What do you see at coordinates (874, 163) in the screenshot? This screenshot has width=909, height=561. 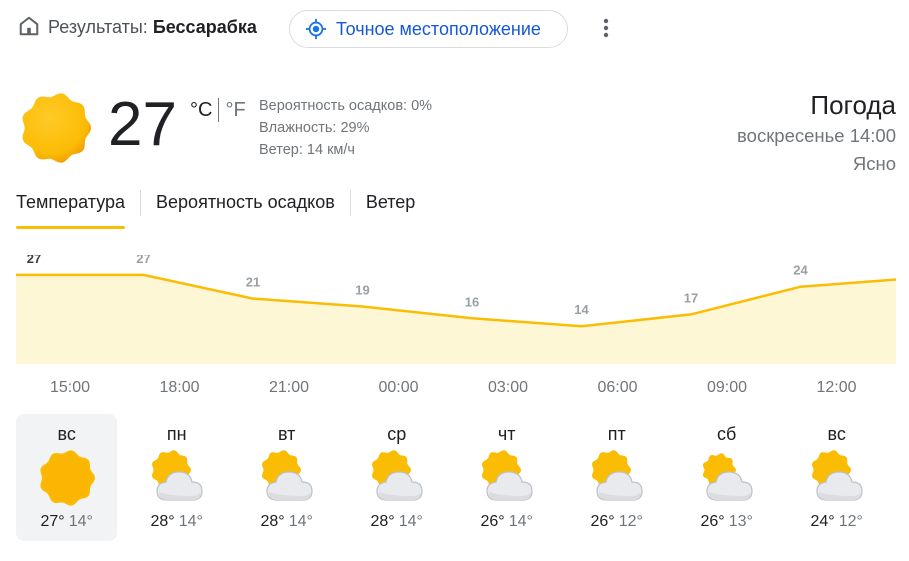 I see `weather-condition: Ясно` at bounding box center [874, 163].